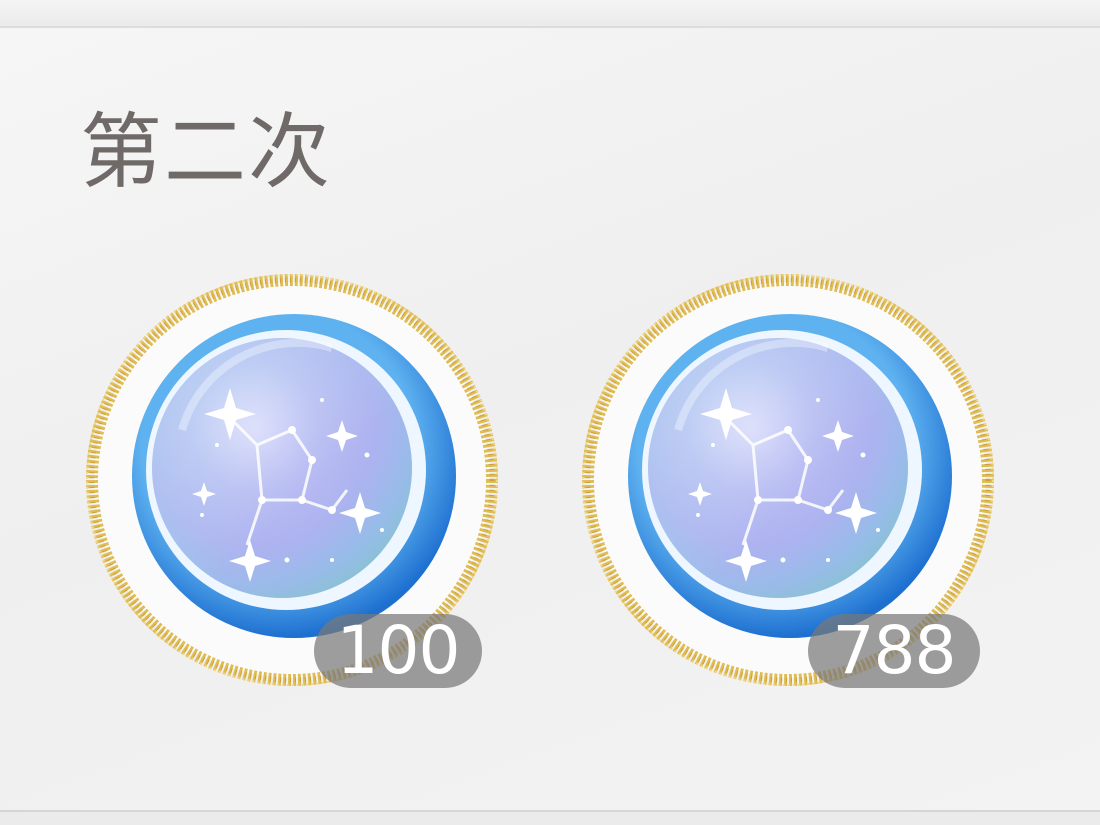 This screenshot has width=1100, height=825. I want to click on item-count-badge: 100, so click(398, 651).